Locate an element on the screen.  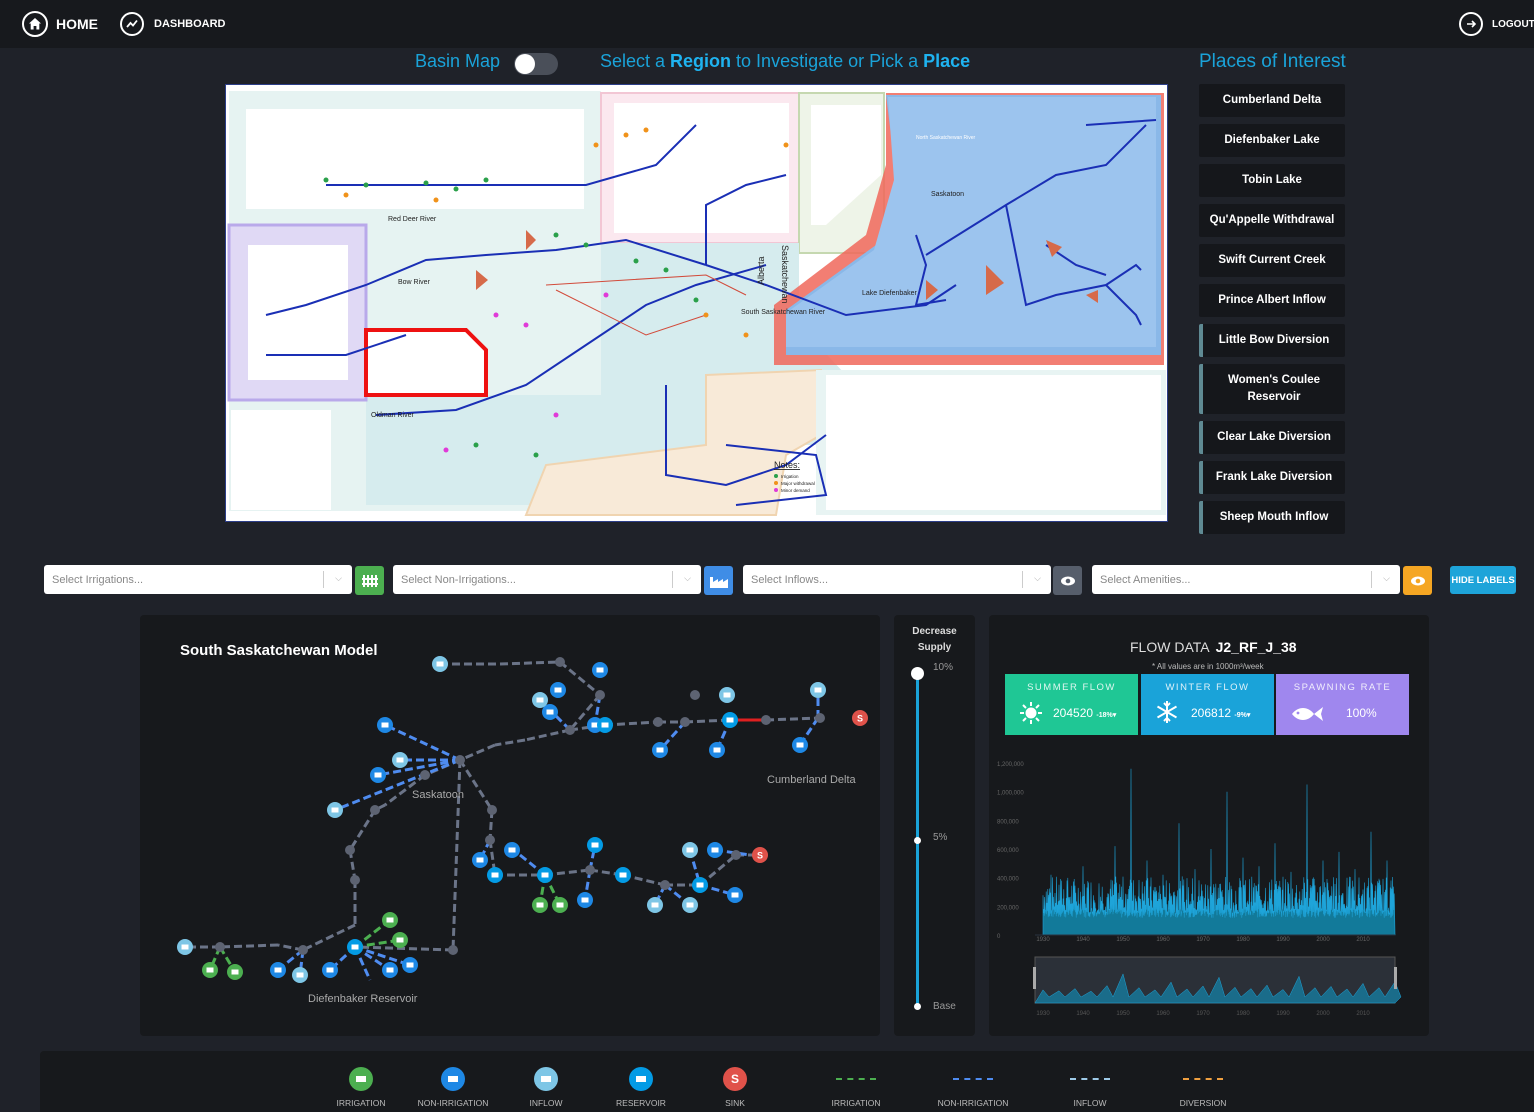
navigator-handle-left is located at coordinates (1034, 978).